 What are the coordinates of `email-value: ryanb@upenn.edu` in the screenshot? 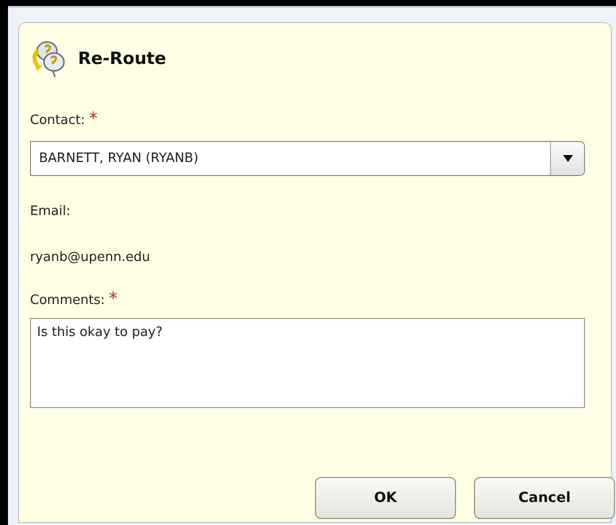 It's located at (91, 257).